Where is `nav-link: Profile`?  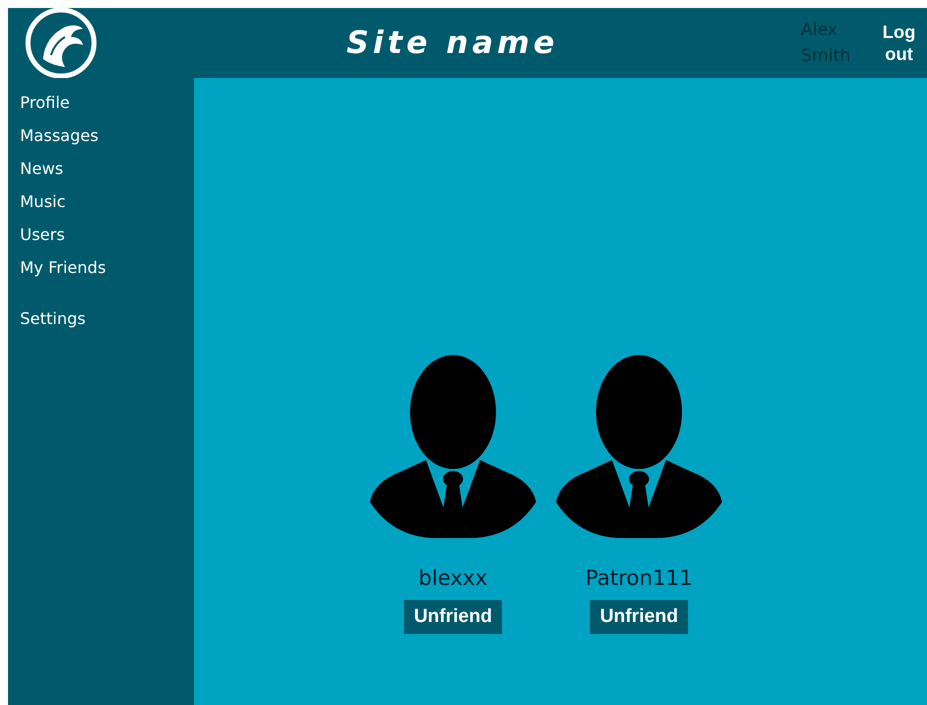 nav-link: Profile is located at coordinates (45, 102).